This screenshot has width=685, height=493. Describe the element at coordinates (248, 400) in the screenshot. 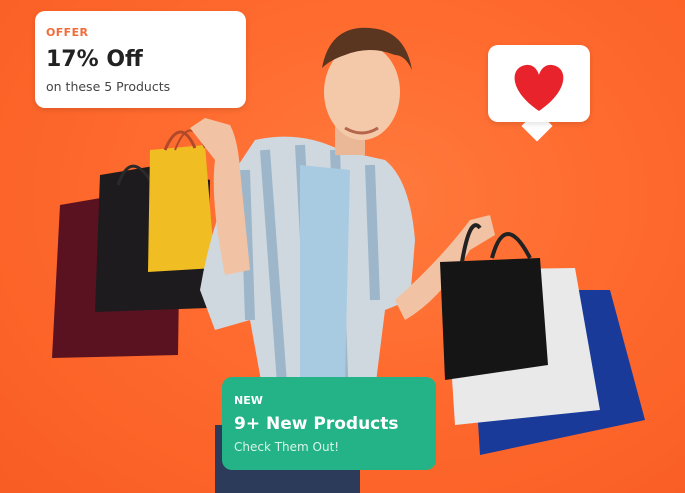

I see `new-tag: NEW` at that location.